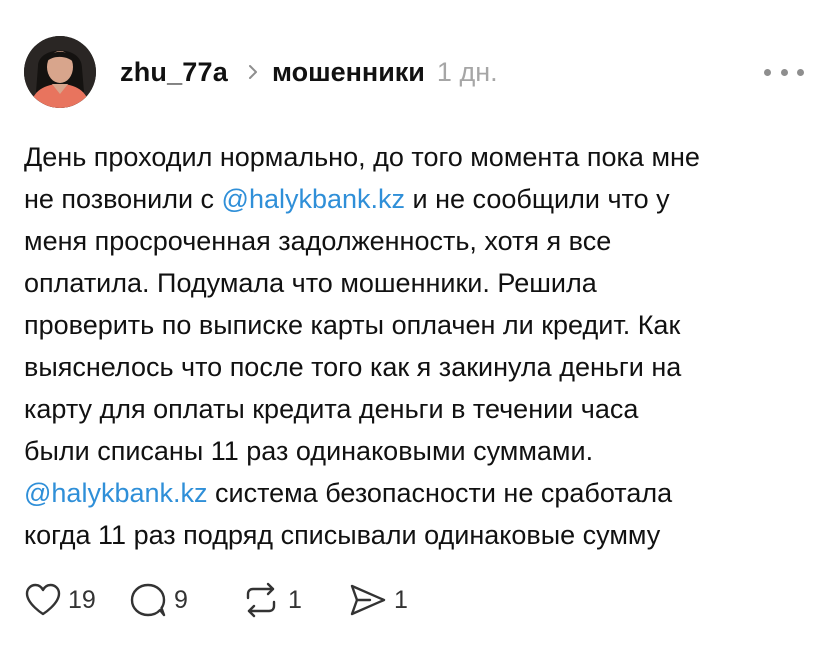  I want to click on post-text: были списаны 11 раз одинаковыми суммами., so click(309, 451).